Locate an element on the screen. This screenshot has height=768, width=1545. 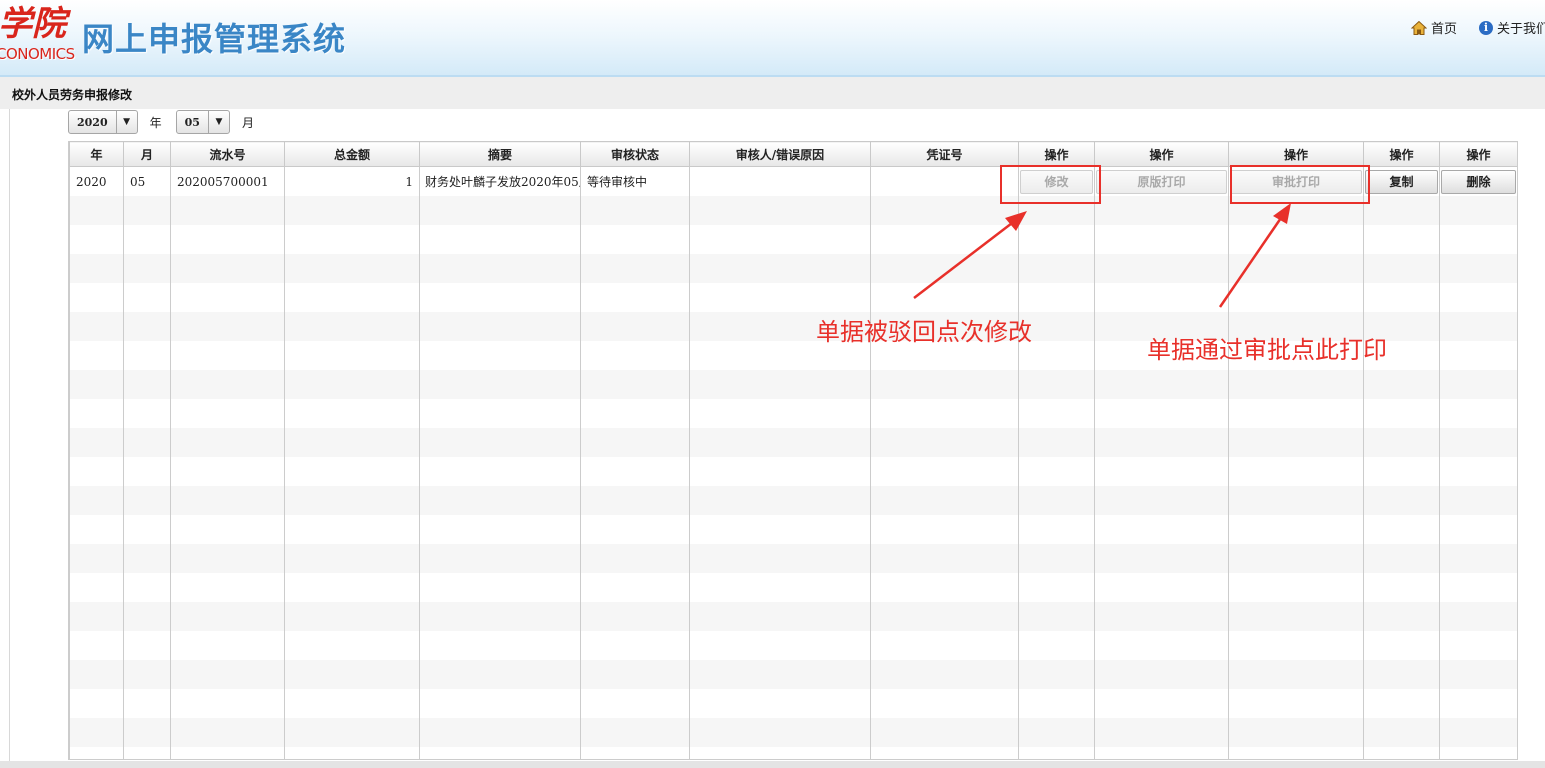
cell-reviewer is located at coordinates (780, 181).